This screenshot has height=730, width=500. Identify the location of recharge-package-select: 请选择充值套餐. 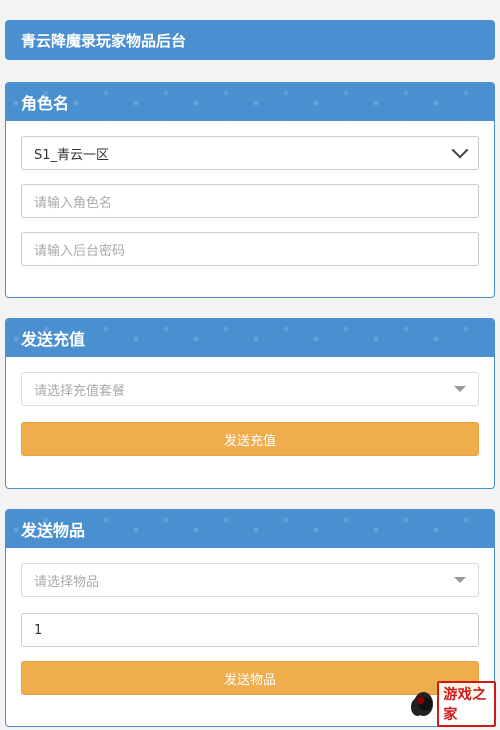
(250, 389).